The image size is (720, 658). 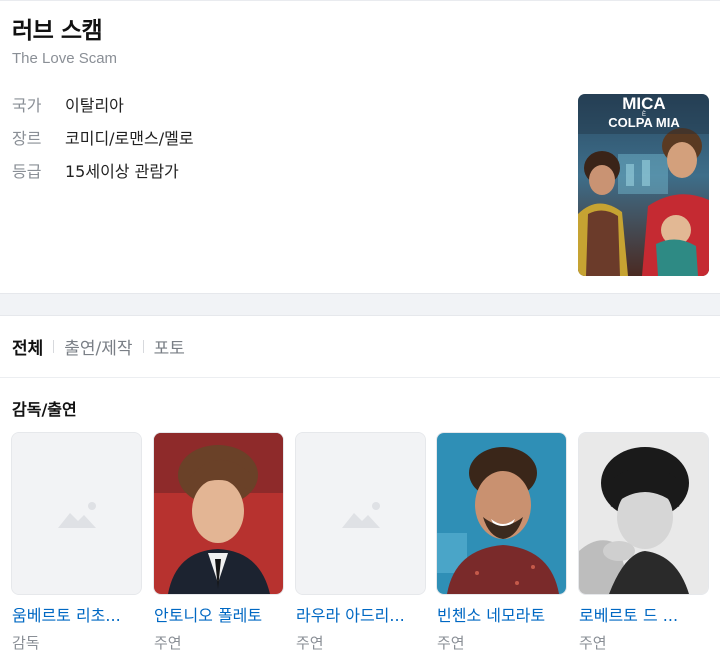 What do you see at coordinates (643, 185) in the screenshot?
I see `movie-poster: MICA È COLPA MIA` at bounding box center [643, 185].